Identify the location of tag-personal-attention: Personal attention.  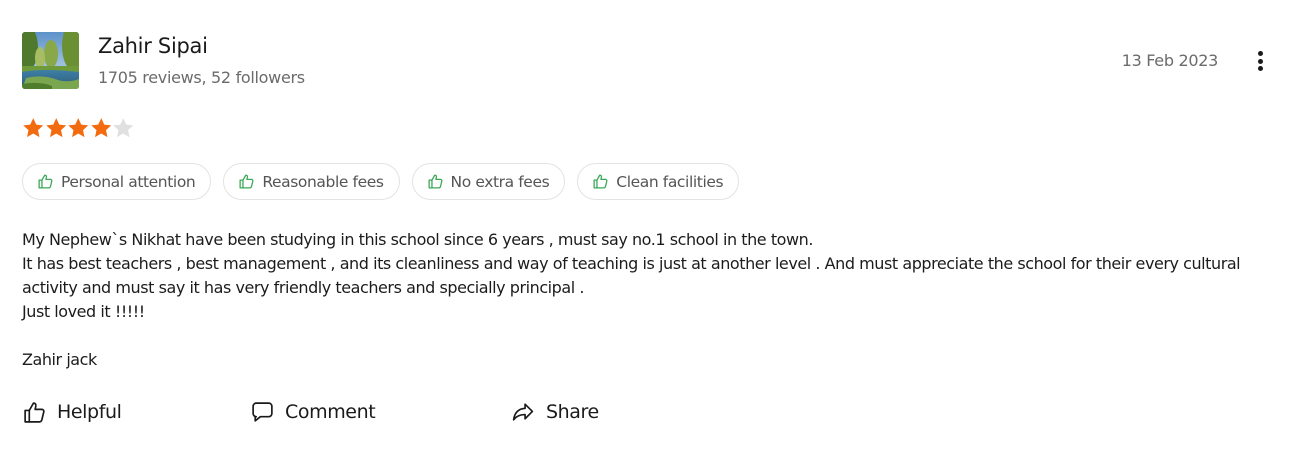
(117, 181).